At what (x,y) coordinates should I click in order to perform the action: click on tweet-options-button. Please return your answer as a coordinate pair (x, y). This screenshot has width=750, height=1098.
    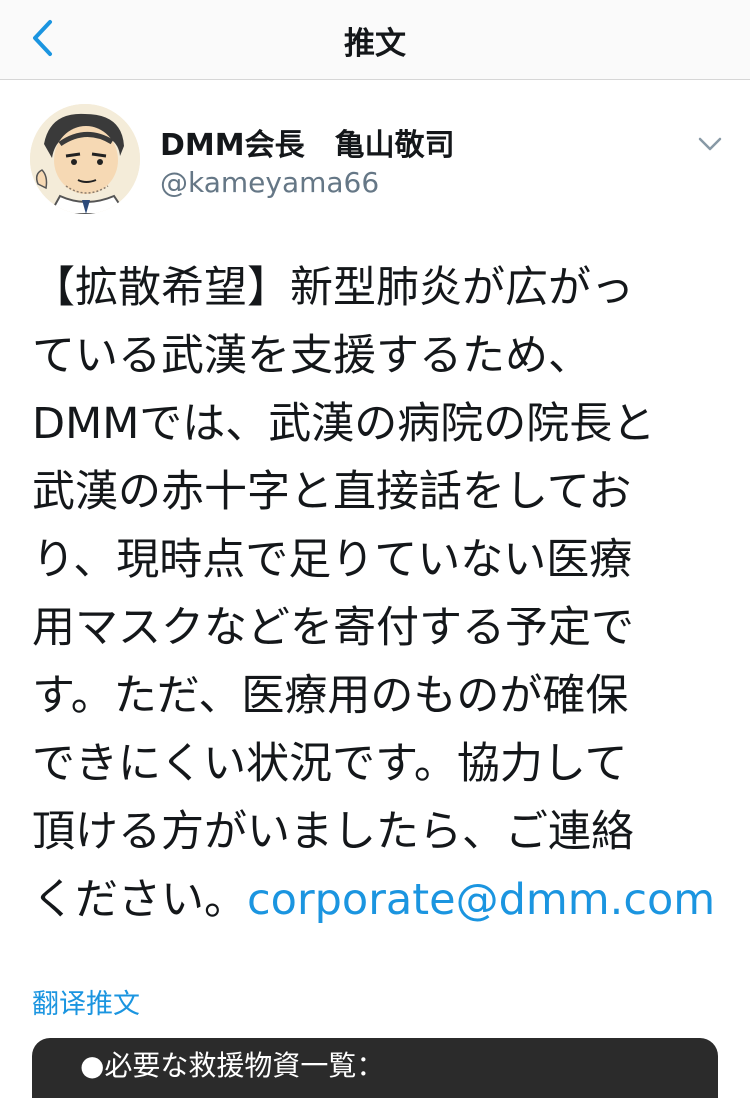
    Looking at the image, I should click on (710, 144).